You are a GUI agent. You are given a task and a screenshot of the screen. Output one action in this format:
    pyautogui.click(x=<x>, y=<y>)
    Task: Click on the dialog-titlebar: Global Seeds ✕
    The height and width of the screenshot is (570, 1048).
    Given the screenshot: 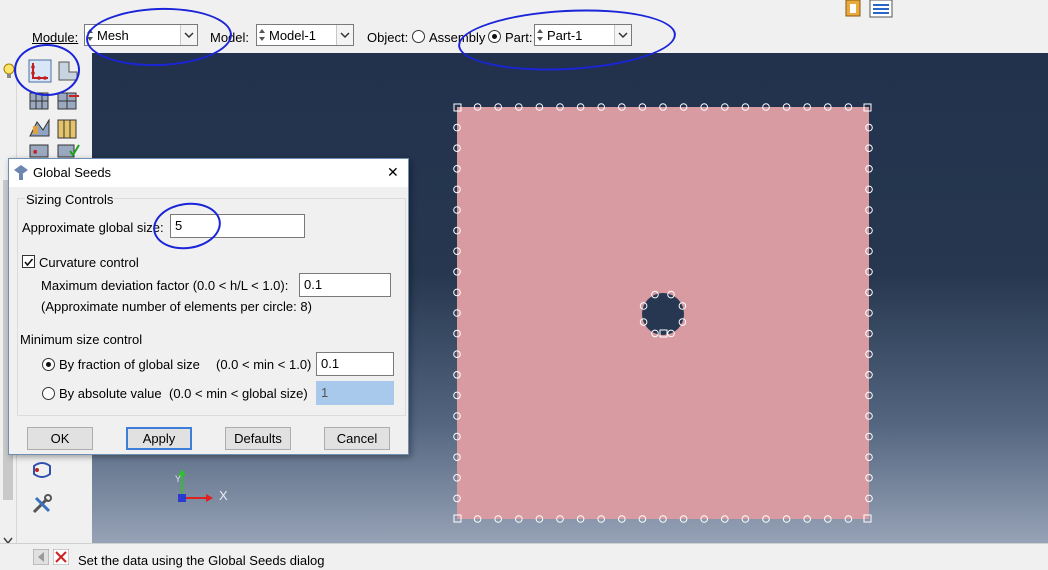 What is the action you would take?
    pyautogui.click(x=208, y=173)
    